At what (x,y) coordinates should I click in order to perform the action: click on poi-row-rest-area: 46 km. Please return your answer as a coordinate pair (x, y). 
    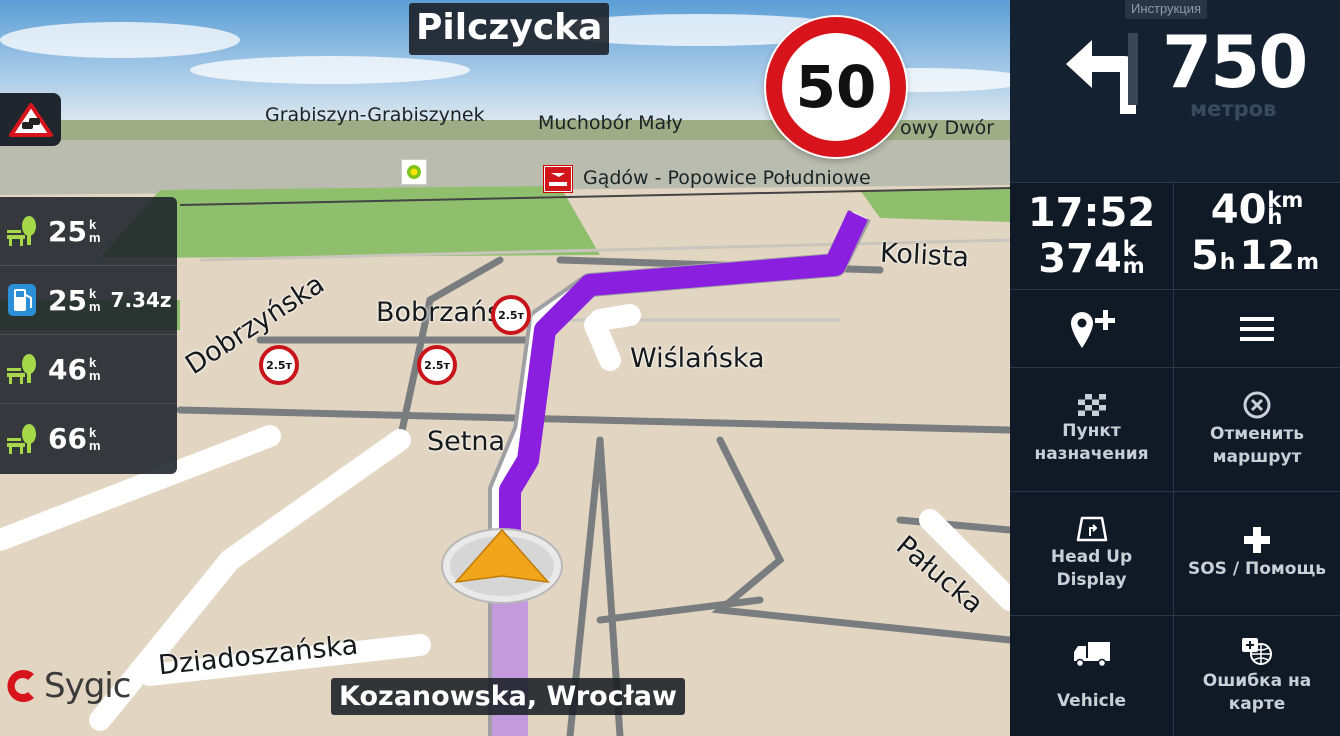
    Looking at the image, I should click on (88, 369).